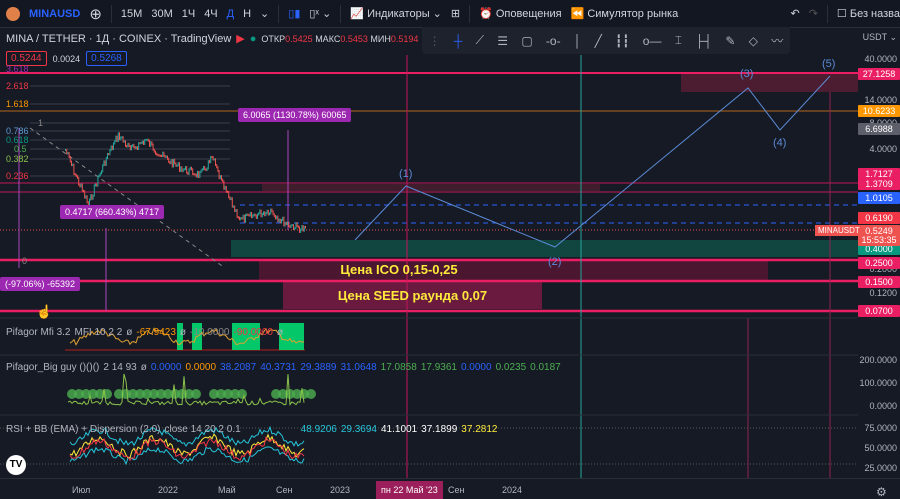 The height and width of the screenshot is (499, 900). What do you see at coordinates (880, 37) in the screenshot?
I see `currency-selector: USDT ⌄` at bounding box center [880, 37].